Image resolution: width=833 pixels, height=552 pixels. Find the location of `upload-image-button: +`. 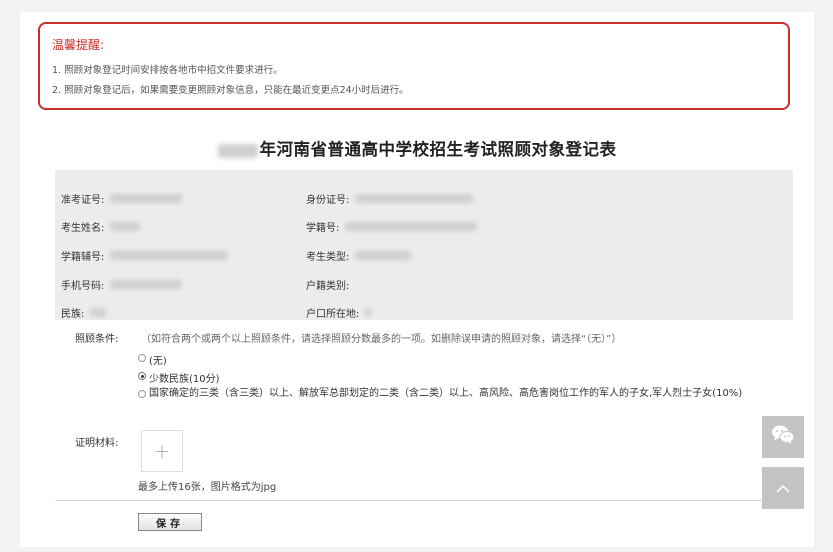

upload-image-button: + is located at coordinates (162, 451).